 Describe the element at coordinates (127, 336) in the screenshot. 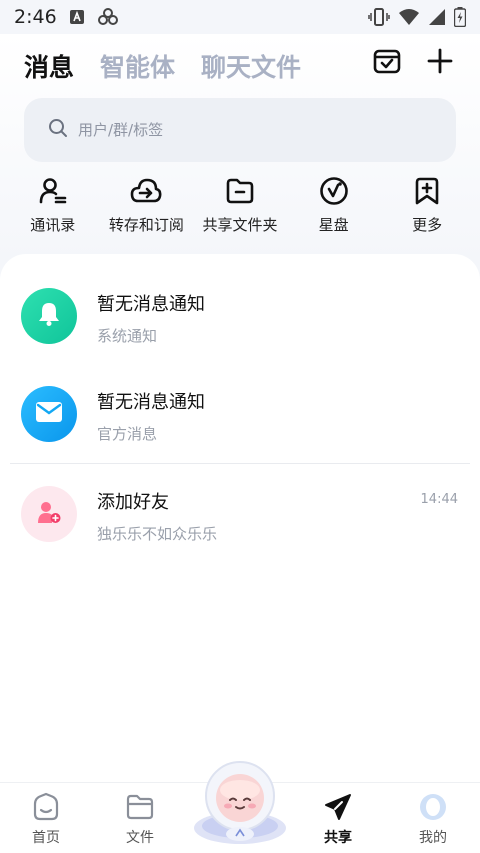

I see `list-item-subtitle: 系统通知` at that location.